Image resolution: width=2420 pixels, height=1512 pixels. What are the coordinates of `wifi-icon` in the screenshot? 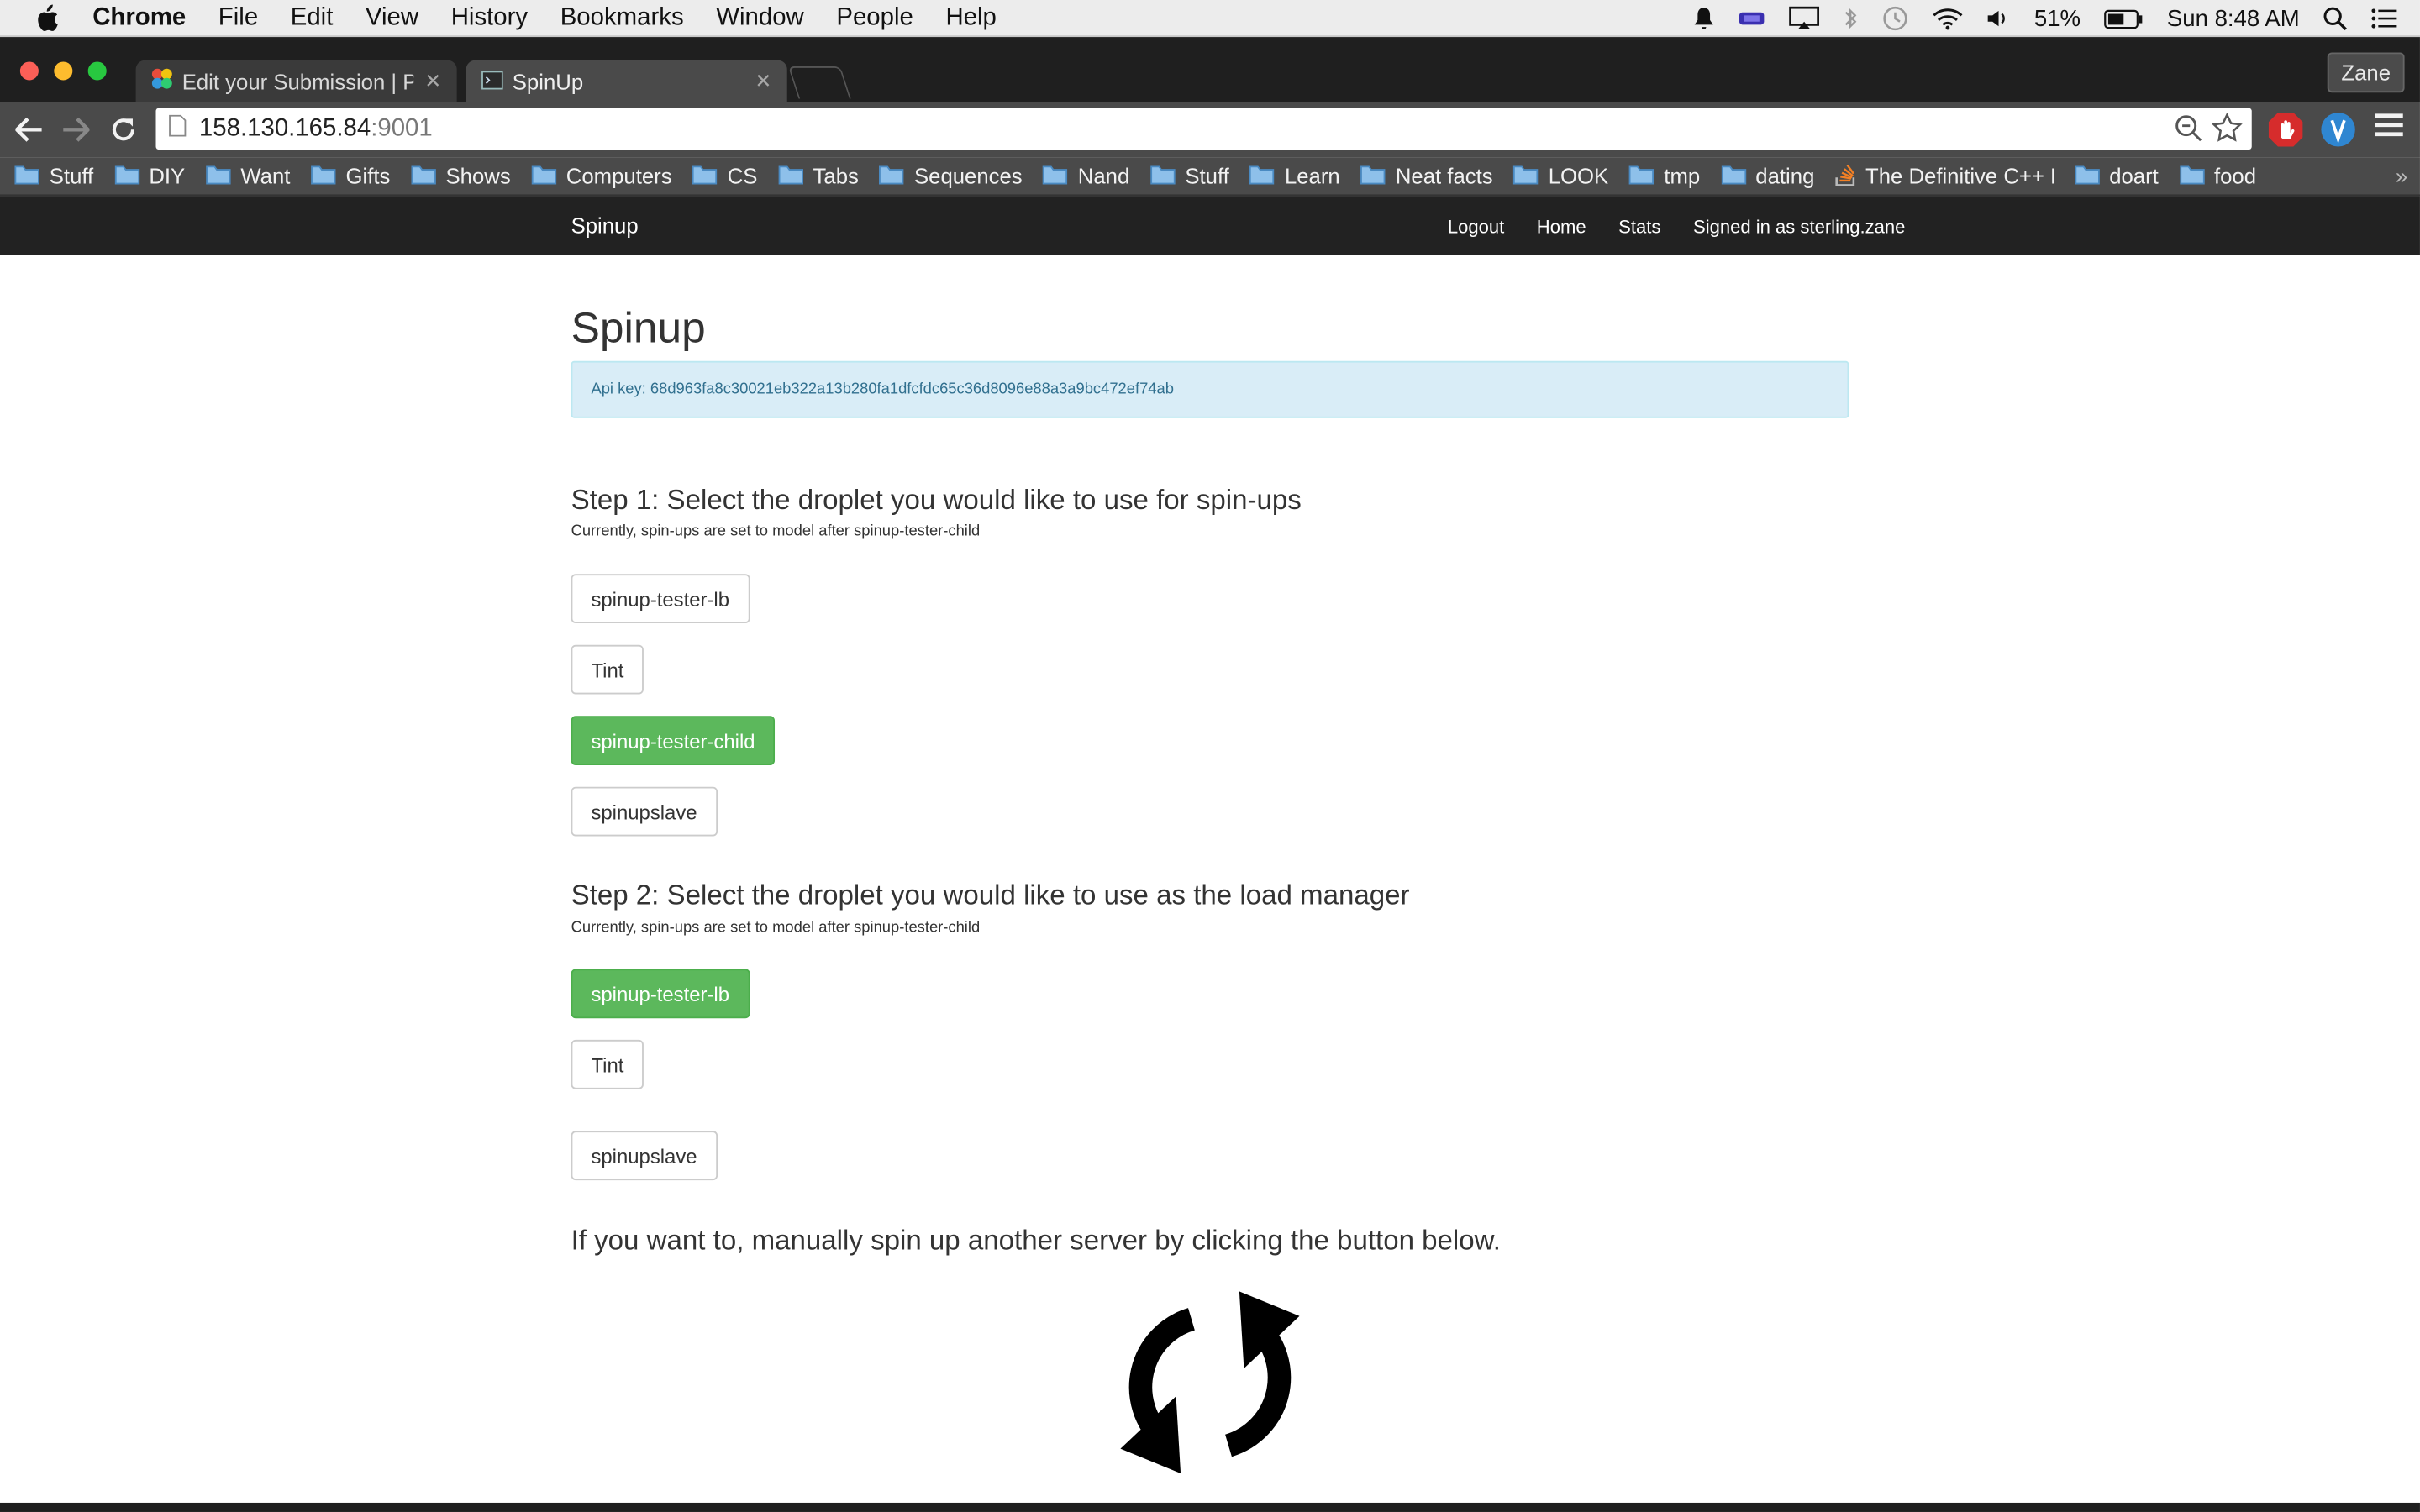 It's located at (1948, 18).